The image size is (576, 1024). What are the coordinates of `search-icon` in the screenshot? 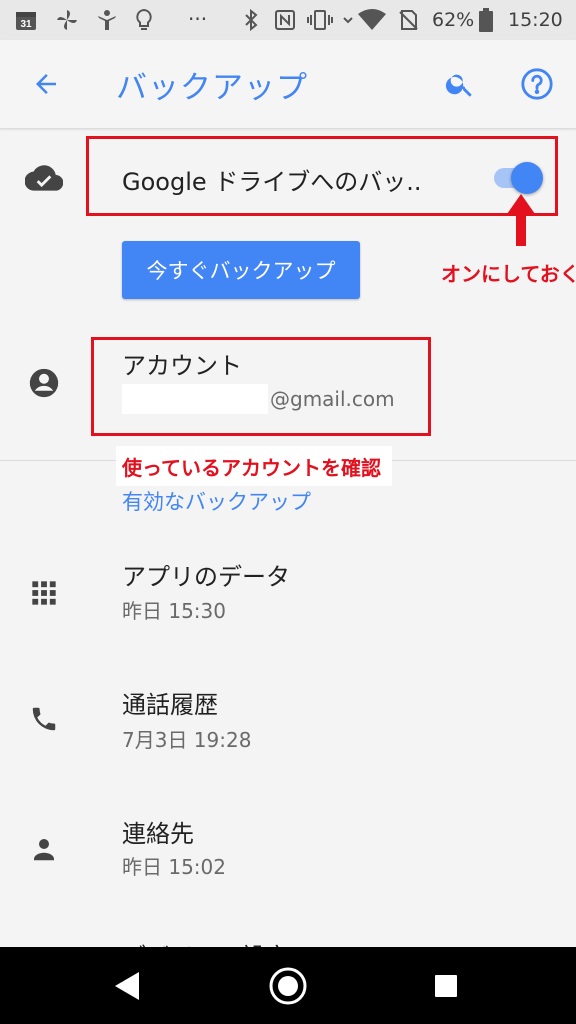 It's located at (460, 84).